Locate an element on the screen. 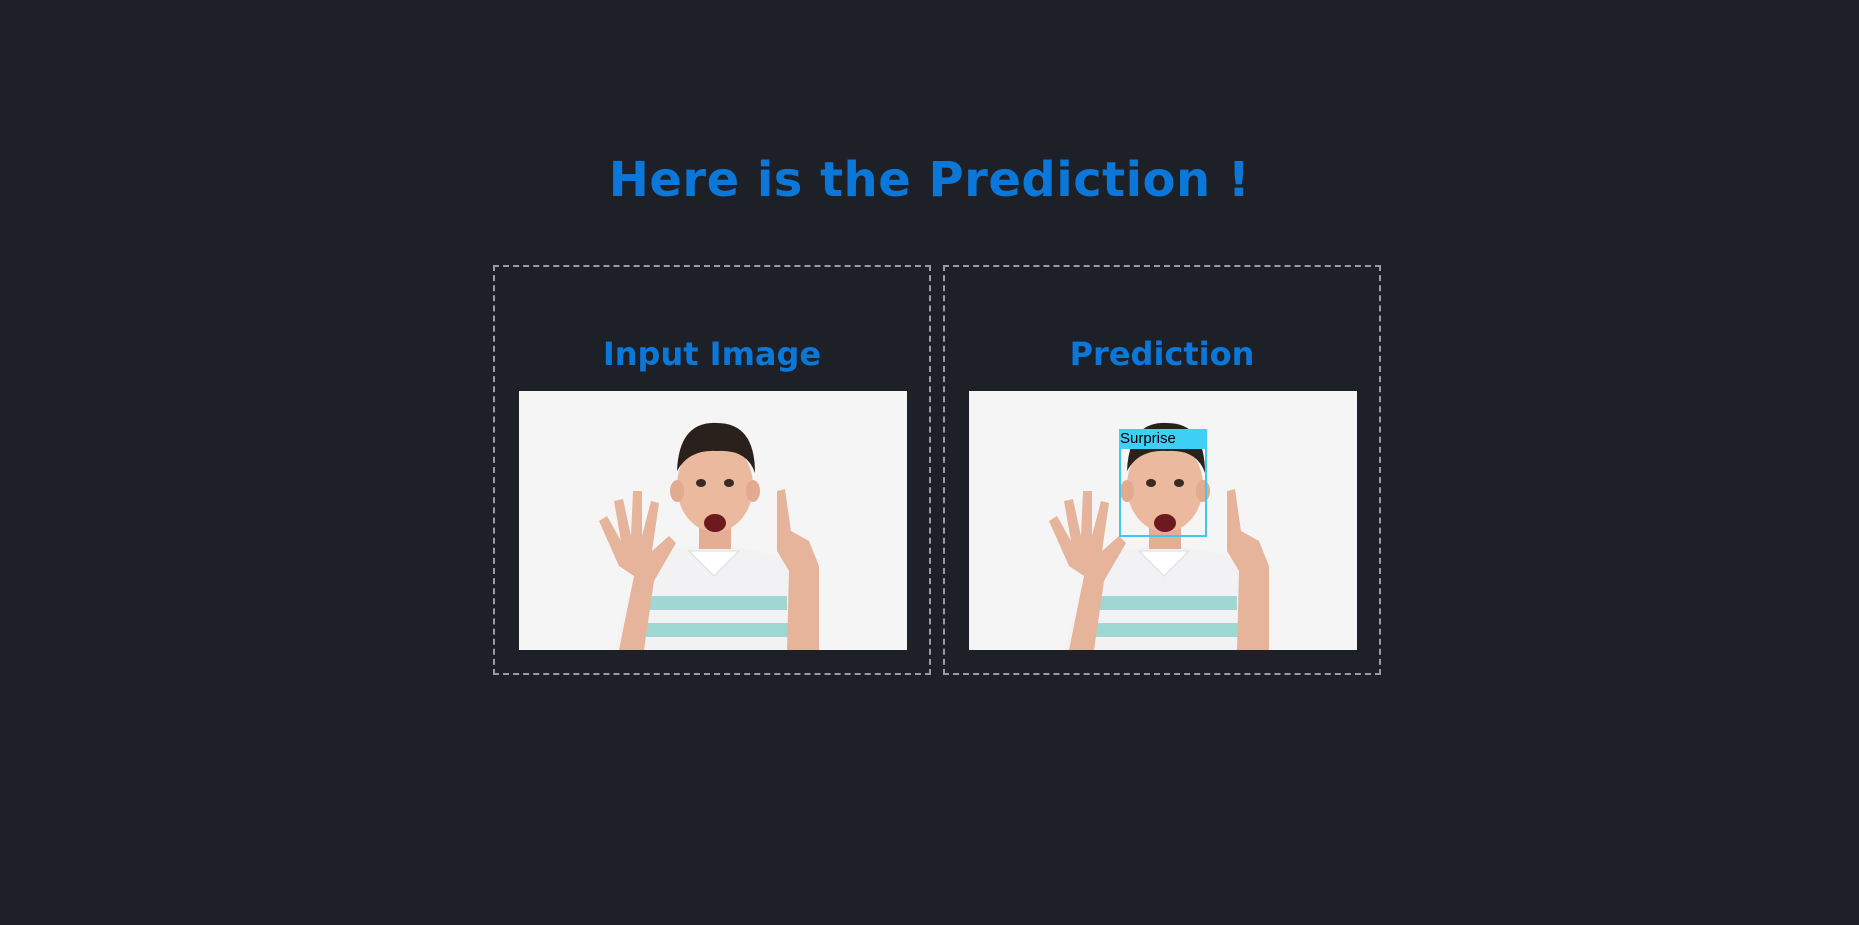  prediction-panel: Prediction Surprise is located at coordinates (1162, 470).